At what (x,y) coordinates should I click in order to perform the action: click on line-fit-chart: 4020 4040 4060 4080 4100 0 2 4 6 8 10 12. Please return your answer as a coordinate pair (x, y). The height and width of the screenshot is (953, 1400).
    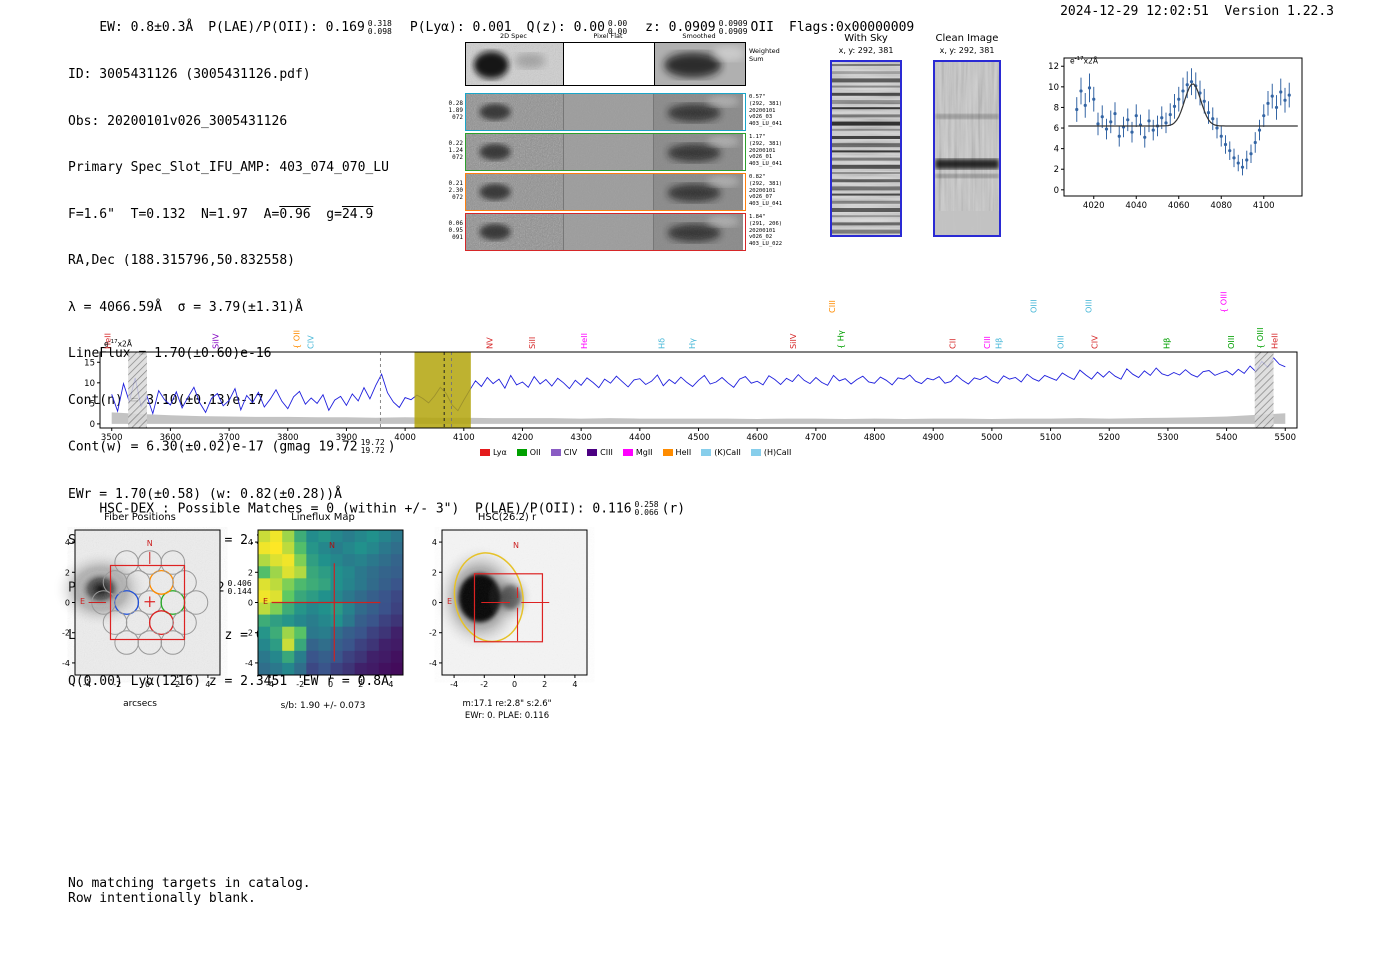
    Looking at the image, I should click on (1175, 134).